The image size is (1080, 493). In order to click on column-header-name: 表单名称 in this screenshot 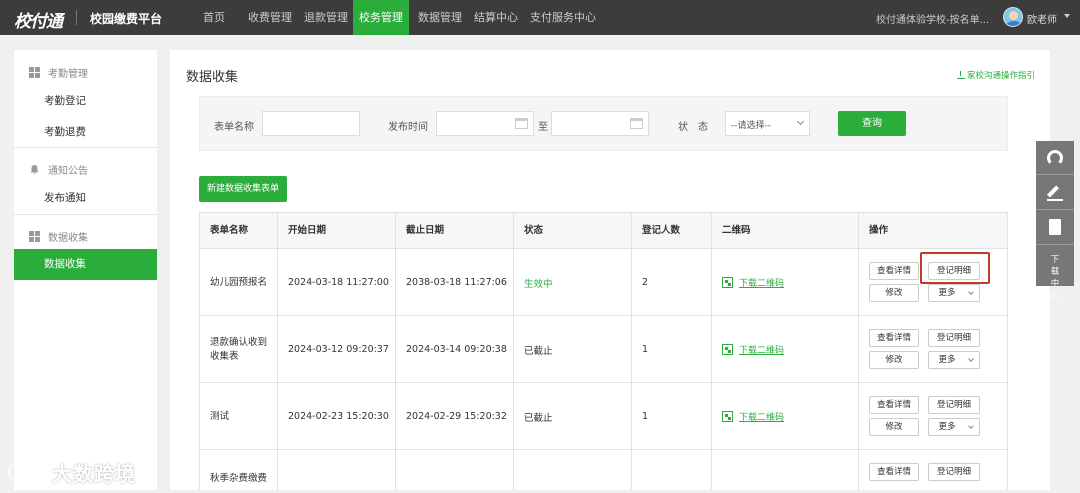, I will do `click(239, 231)`.